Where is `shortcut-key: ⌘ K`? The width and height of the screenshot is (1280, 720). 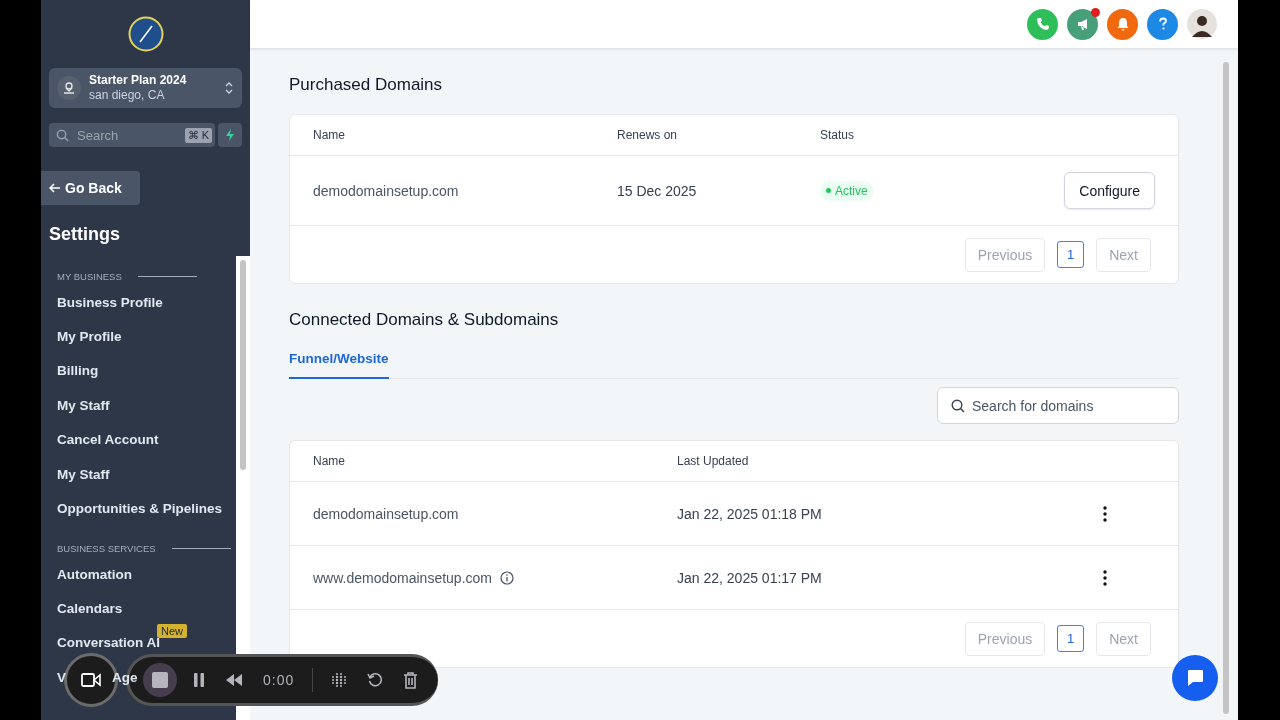 shortcut-key: ⌘ K is located at coordinates (198, 135).